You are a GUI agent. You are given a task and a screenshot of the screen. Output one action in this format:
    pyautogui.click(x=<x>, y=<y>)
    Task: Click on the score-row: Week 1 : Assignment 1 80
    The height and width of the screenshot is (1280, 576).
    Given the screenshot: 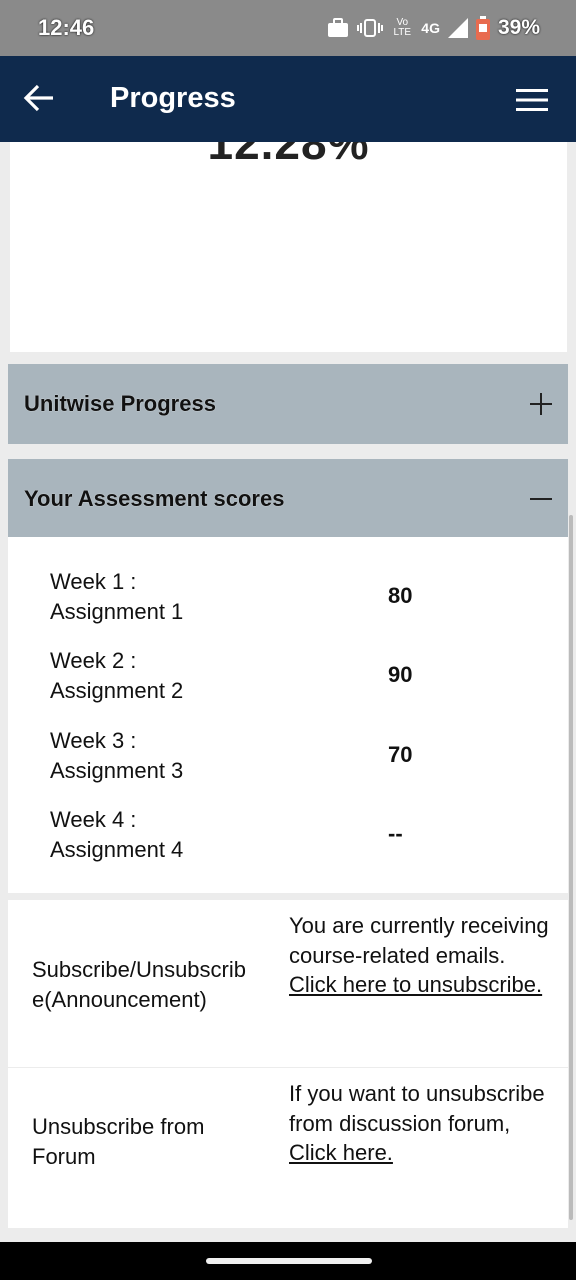 What is the action you would take?
    pyautogui.click(x=288, y=607)
    